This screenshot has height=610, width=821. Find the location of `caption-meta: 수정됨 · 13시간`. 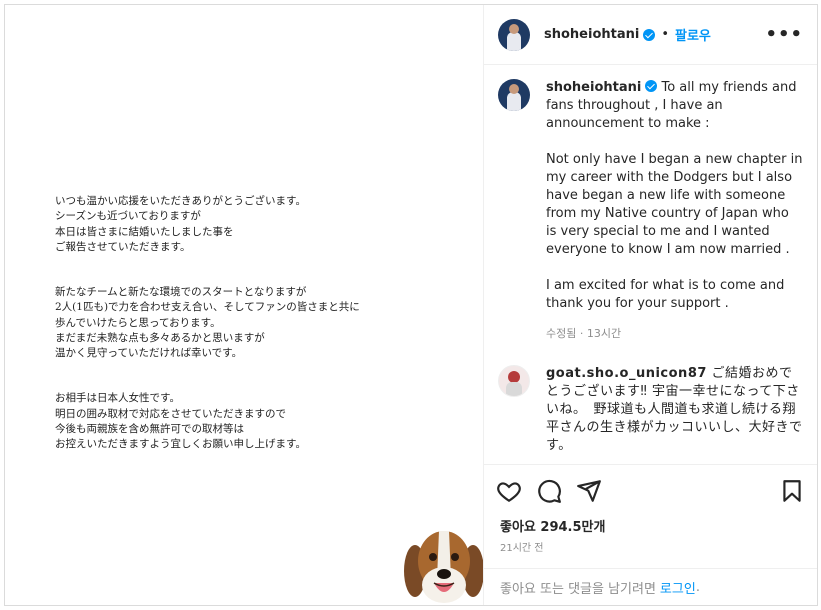

caption-meta: 수정됨 · 13시간 is located at coordinates (584, 333).